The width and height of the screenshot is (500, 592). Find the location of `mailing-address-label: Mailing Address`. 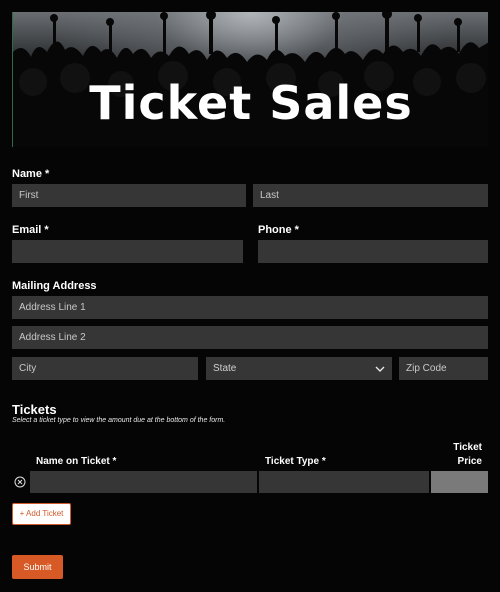

mailing-address-label: Mailing Address is located at coordinates (54, 286).